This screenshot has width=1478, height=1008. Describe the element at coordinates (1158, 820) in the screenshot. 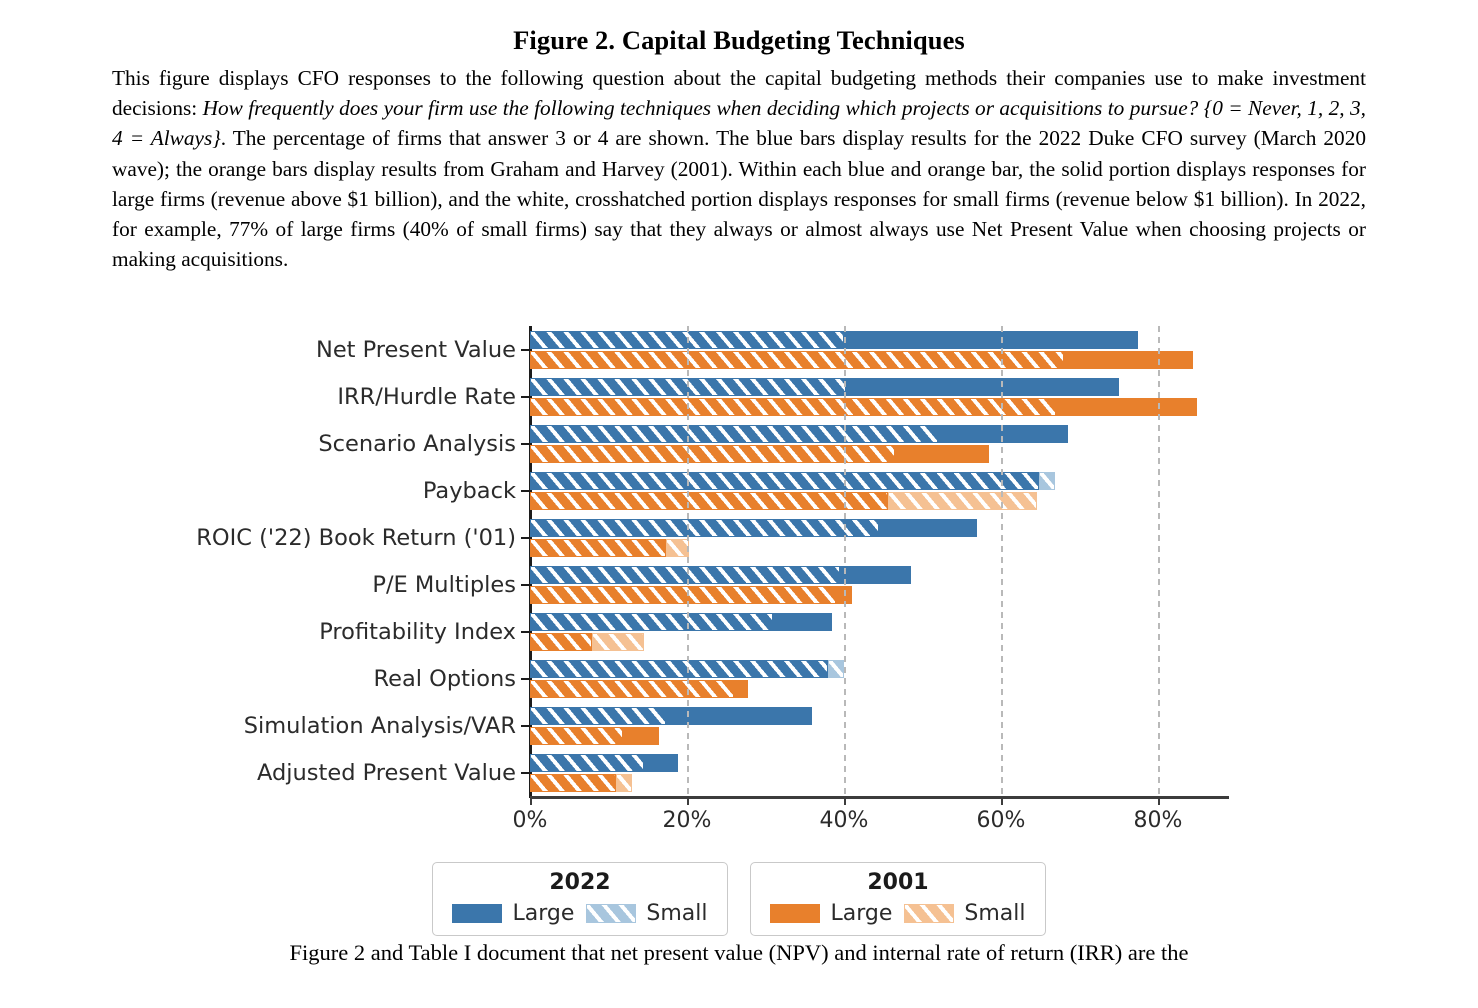

I see `x-axis-tick-label: 80%` at that location.